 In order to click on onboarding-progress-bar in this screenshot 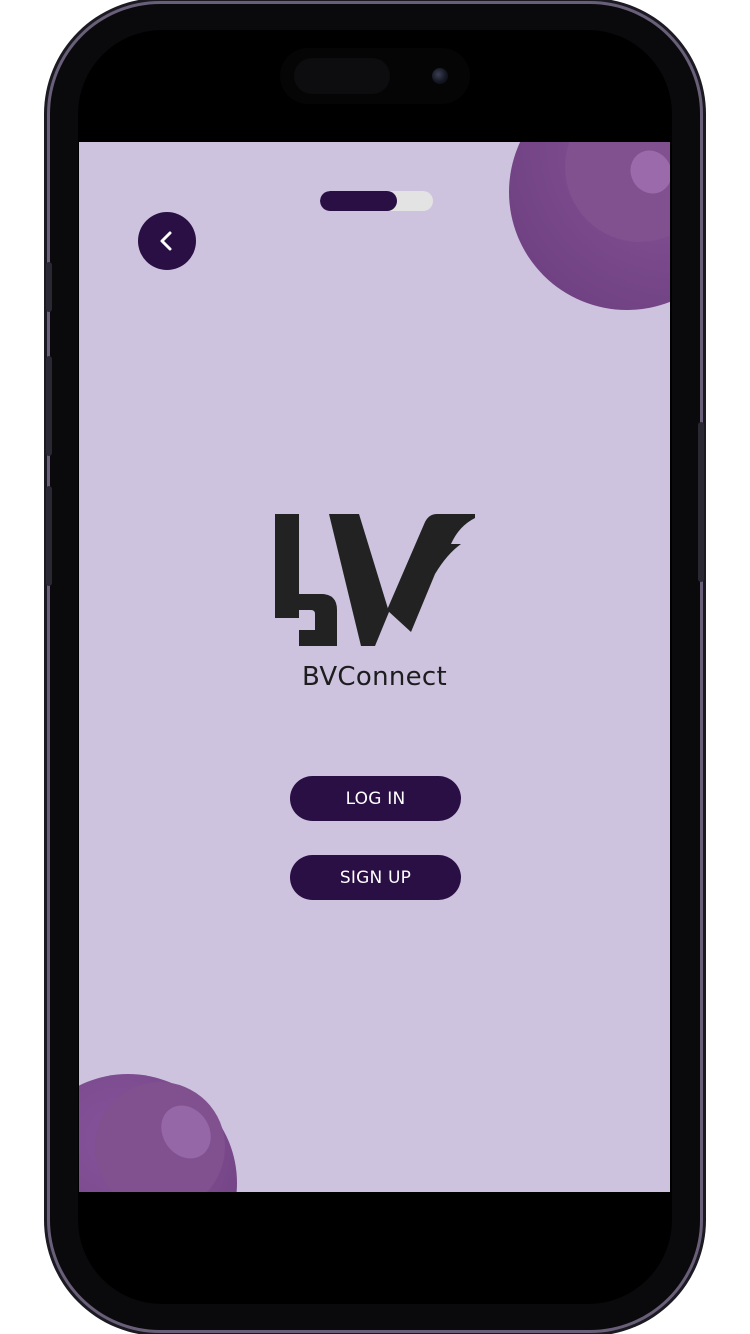, I will do `click(376, 201)`.